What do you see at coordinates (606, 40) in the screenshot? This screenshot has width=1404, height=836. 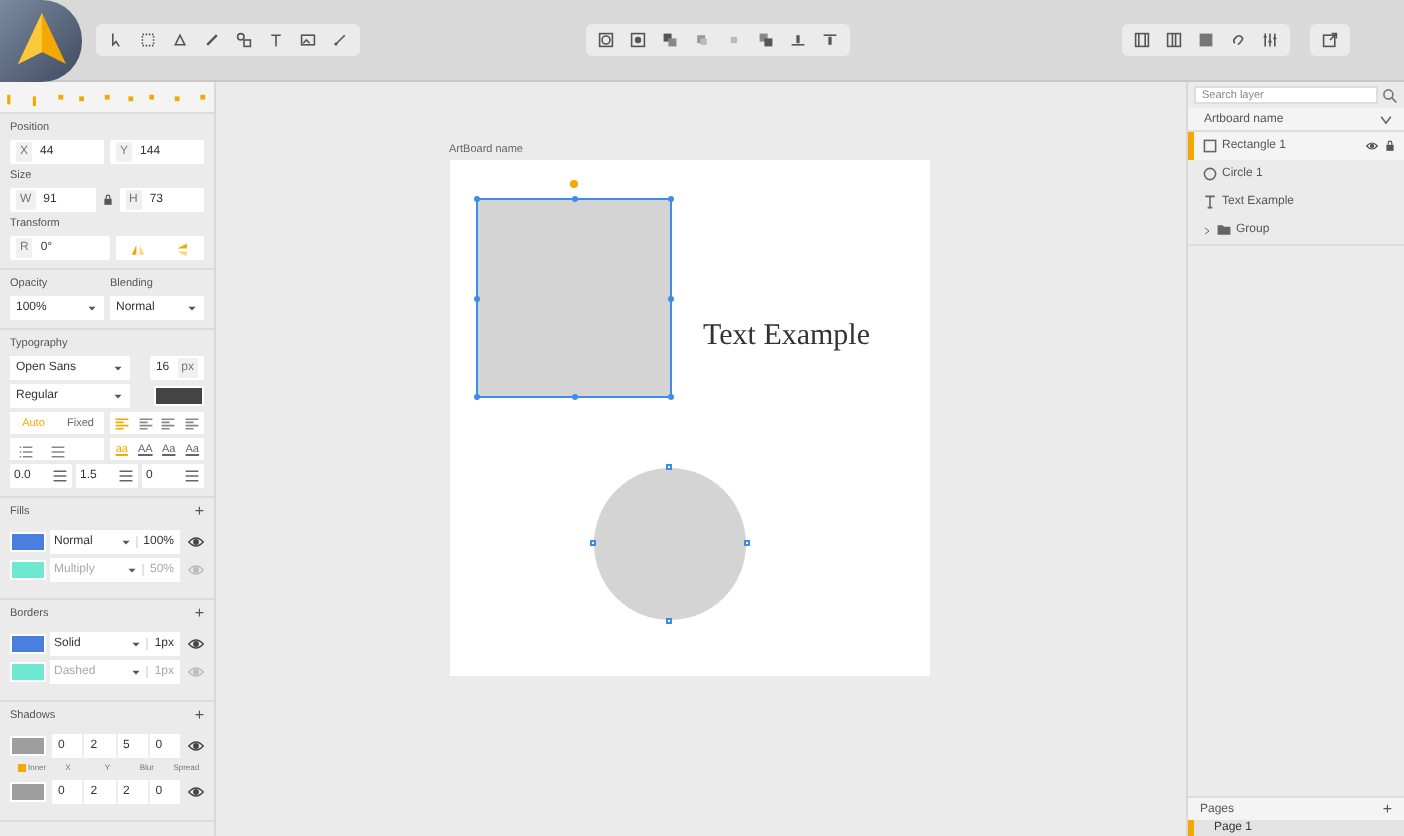 I see `mask-icon` at bounding box center [606, 40].